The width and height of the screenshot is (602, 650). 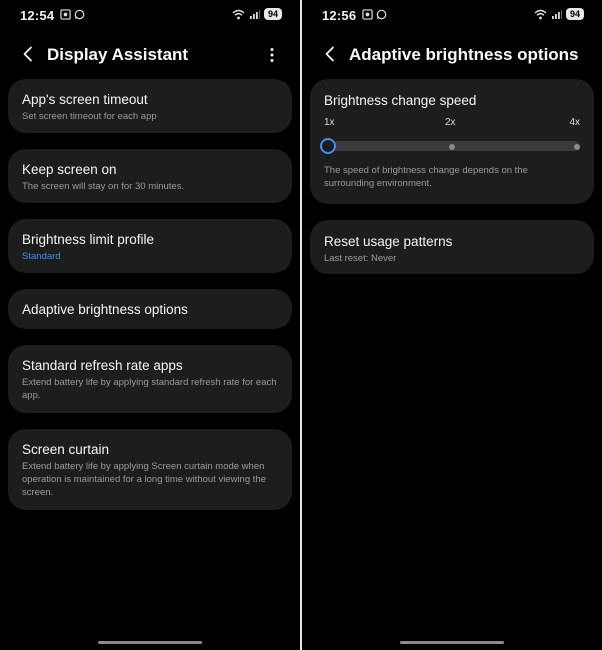 What do you see at coordinates (66, 449) in the screenshot?
I see `item-title: Screen curtain` at bounding box center [66, 449].